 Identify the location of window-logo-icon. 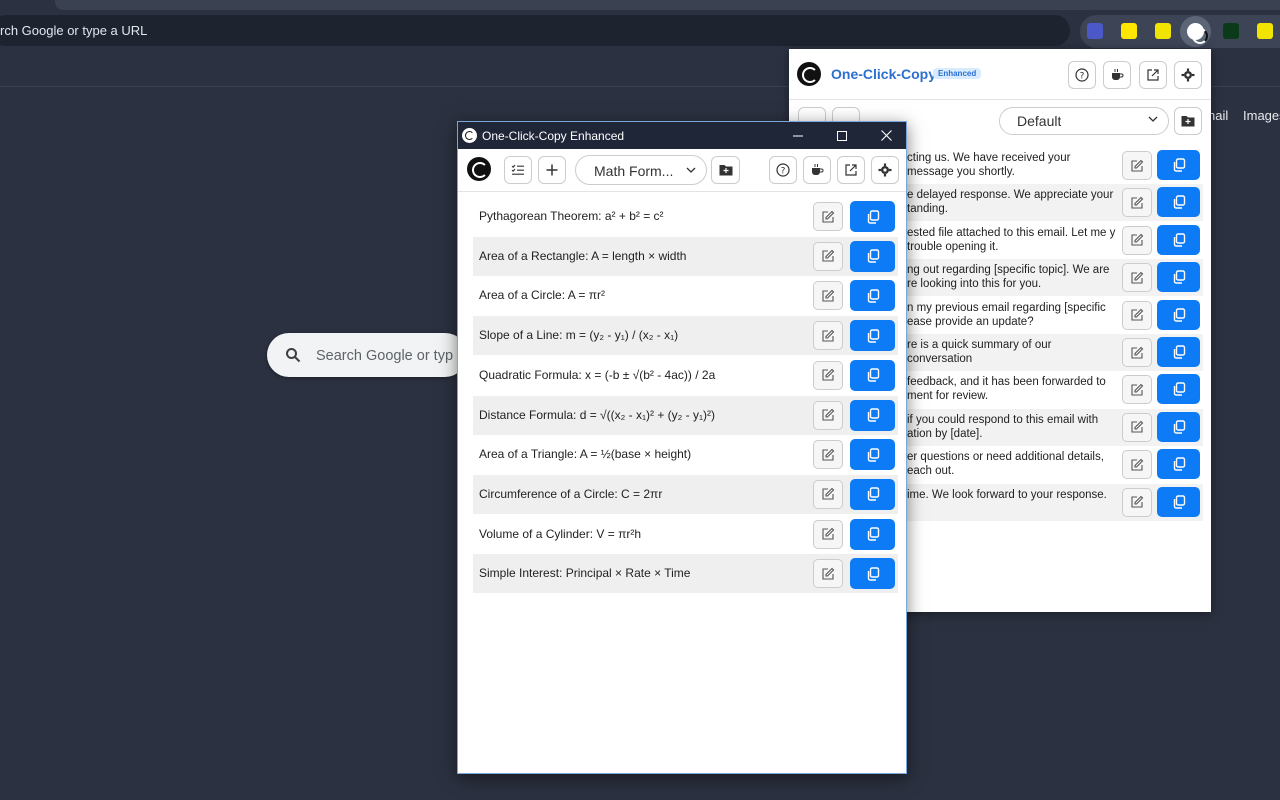
(469, 135).